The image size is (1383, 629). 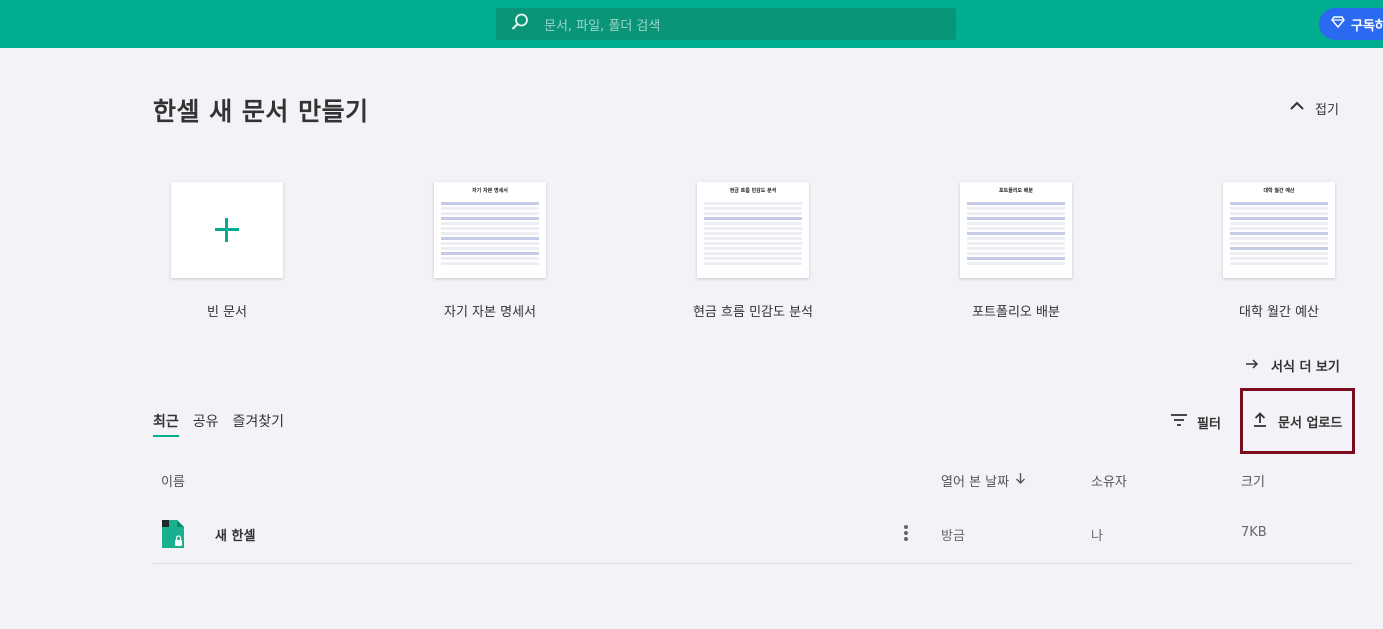 What do you see at coordinates (490, 191) in the screenshot?
I see `thumbnail-title: 자기 자본 명세서` at bounding box center [490, 191].